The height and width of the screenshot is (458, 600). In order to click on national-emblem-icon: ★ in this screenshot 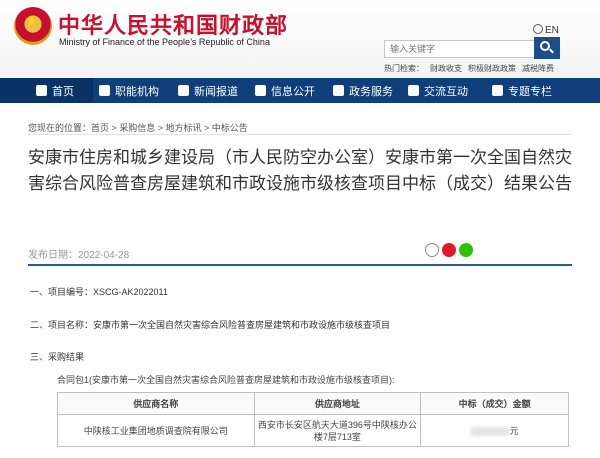, I will do `click(33, 26)`.